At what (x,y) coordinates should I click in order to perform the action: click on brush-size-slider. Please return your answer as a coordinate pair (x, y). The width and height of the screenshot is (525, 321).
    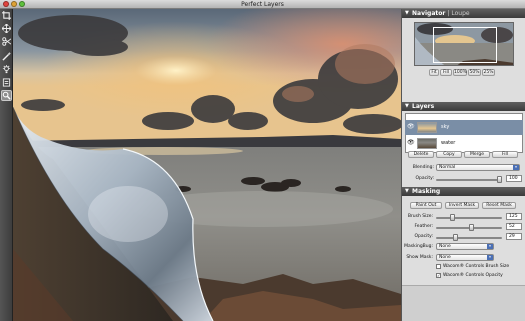
    Looking at the image, I should click on (469, 217).